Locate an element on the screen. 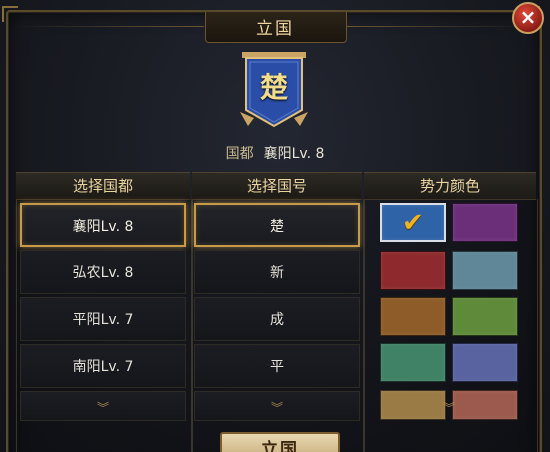 Image resolution: width=550 pixels, height=452 pixels. capital-option: 襄阳Lv. 8 is located at coordinates (103, 225).